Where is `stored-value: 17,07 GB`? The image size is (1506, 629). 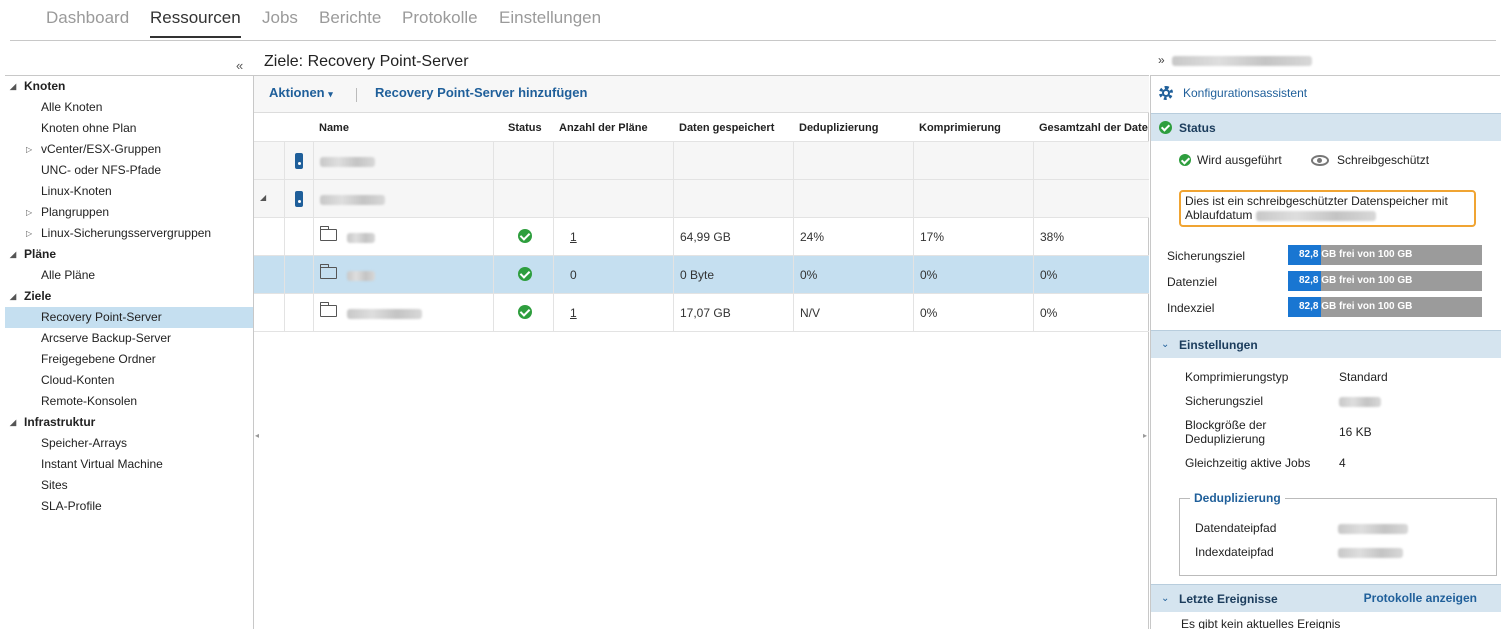 stored-value: 17,07 GB is located at coordinates (705, 313).